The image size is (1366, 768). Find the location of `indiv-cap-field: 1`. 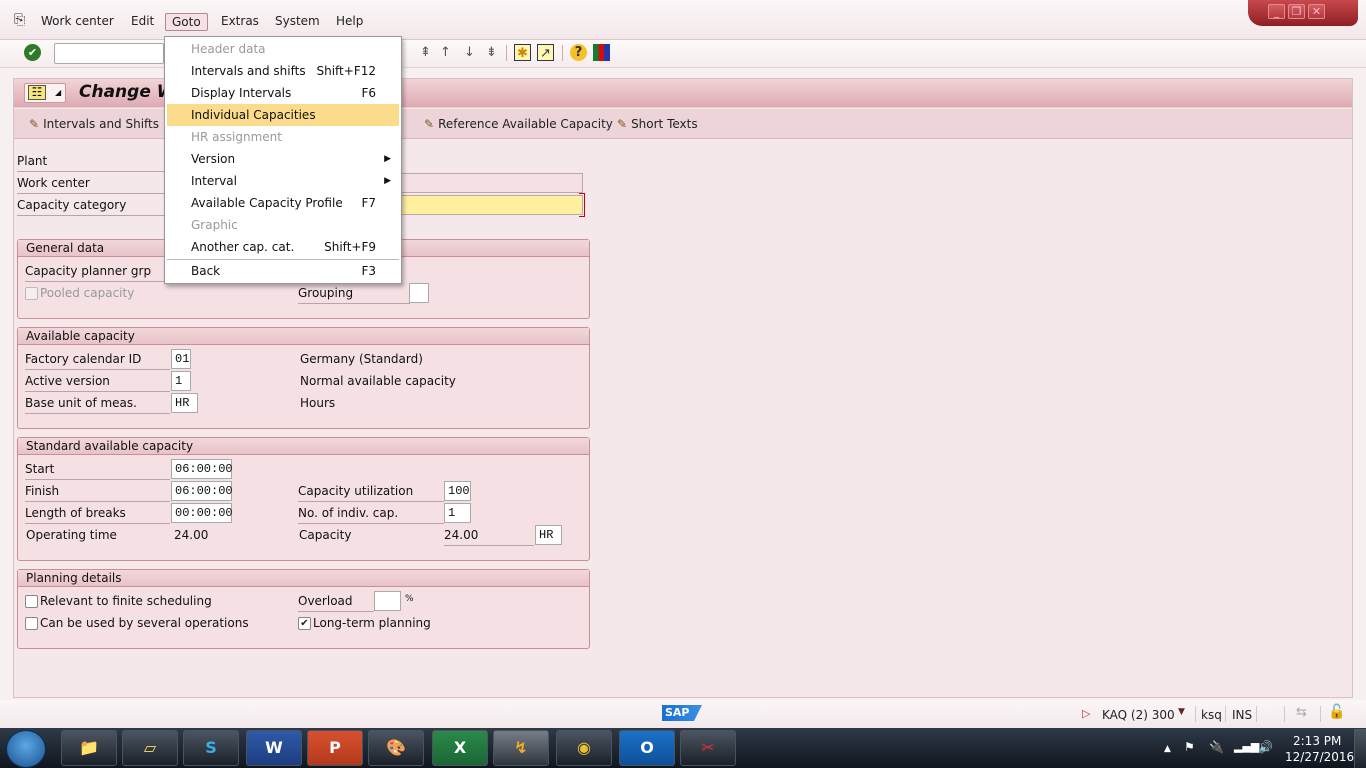

indiv-cap-field: 1 is located at coordinates (457, 513).